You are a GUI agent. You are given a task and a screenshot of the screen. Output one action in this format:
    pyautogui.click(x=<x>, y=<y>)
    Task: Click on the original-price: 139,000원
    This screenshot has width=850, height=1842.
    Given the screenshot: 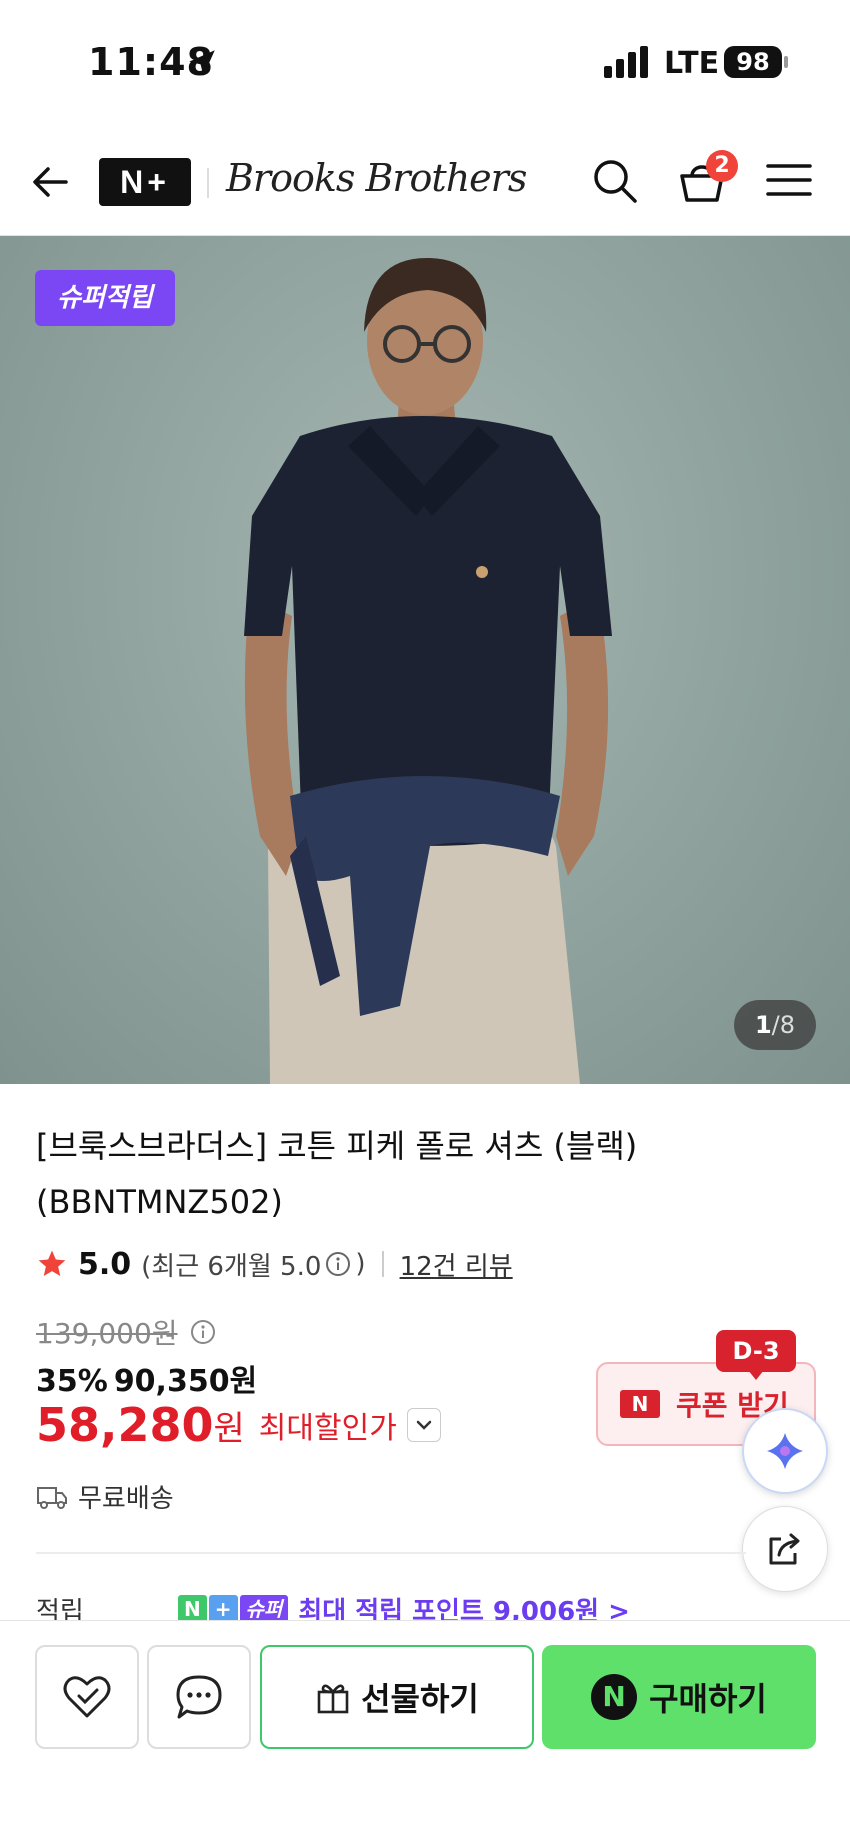 What is the action you would take?
    pyautogui.click(x=107, y=1333)
    